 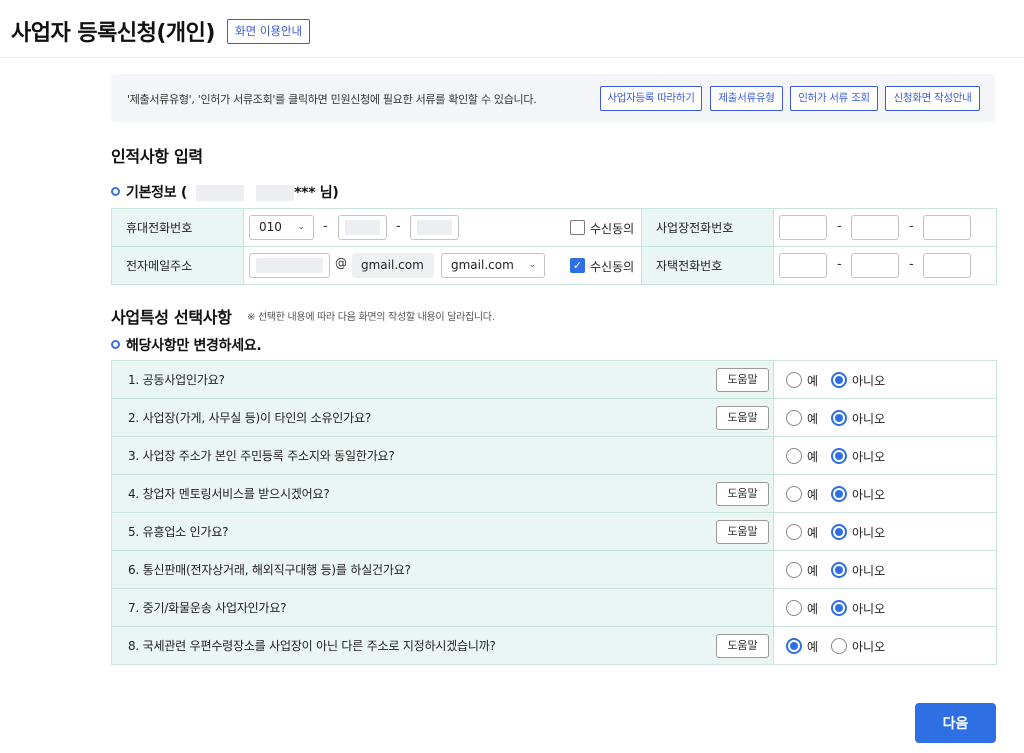 What do you see at coordinates (932, 98) in the screenshot?
I see `form-guide-button: 신청화면 작성안내` at bounding box center [932, 98].